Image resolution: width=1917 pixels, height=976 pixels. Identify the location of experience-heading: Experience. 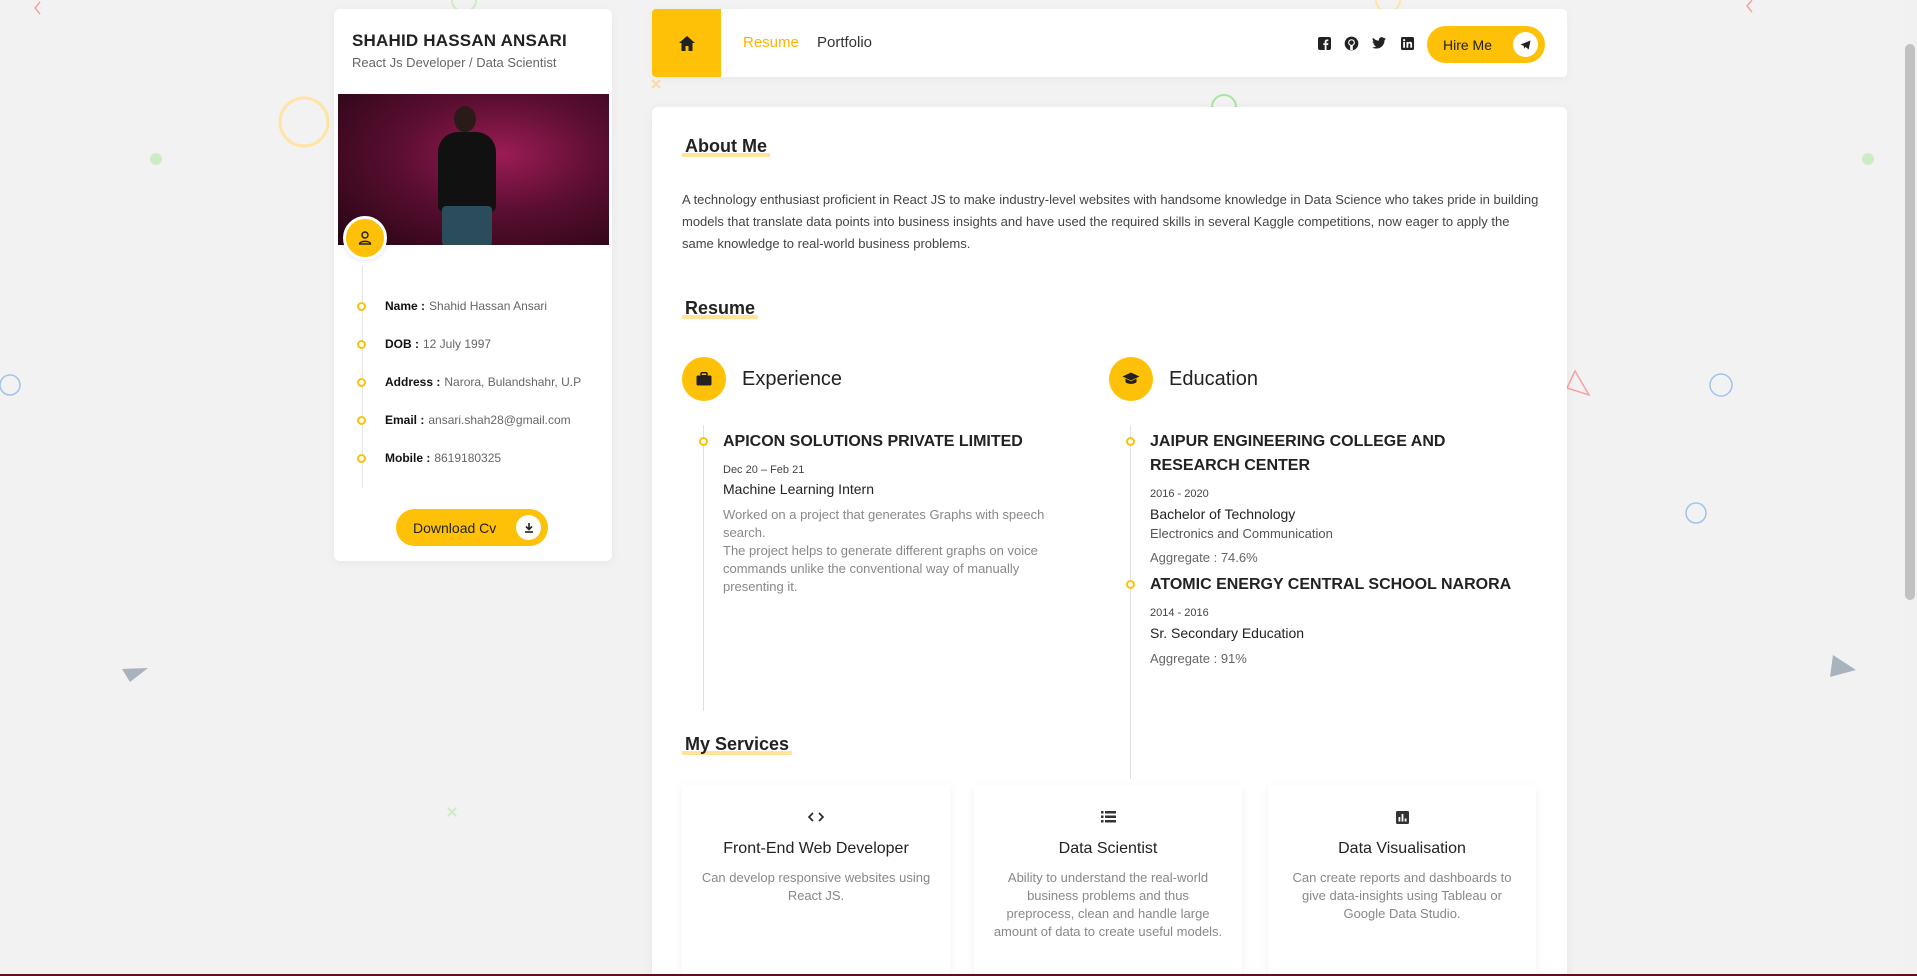
(792, 378).